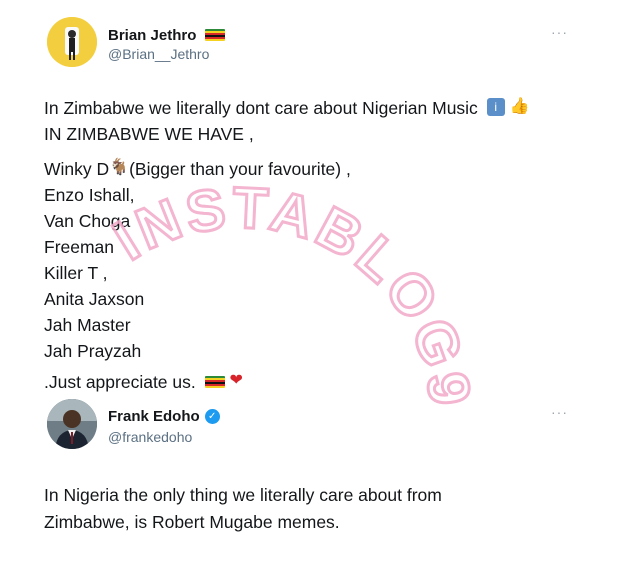  I want to click on tweet-line: Jah Prayzah, so click(93, 351).